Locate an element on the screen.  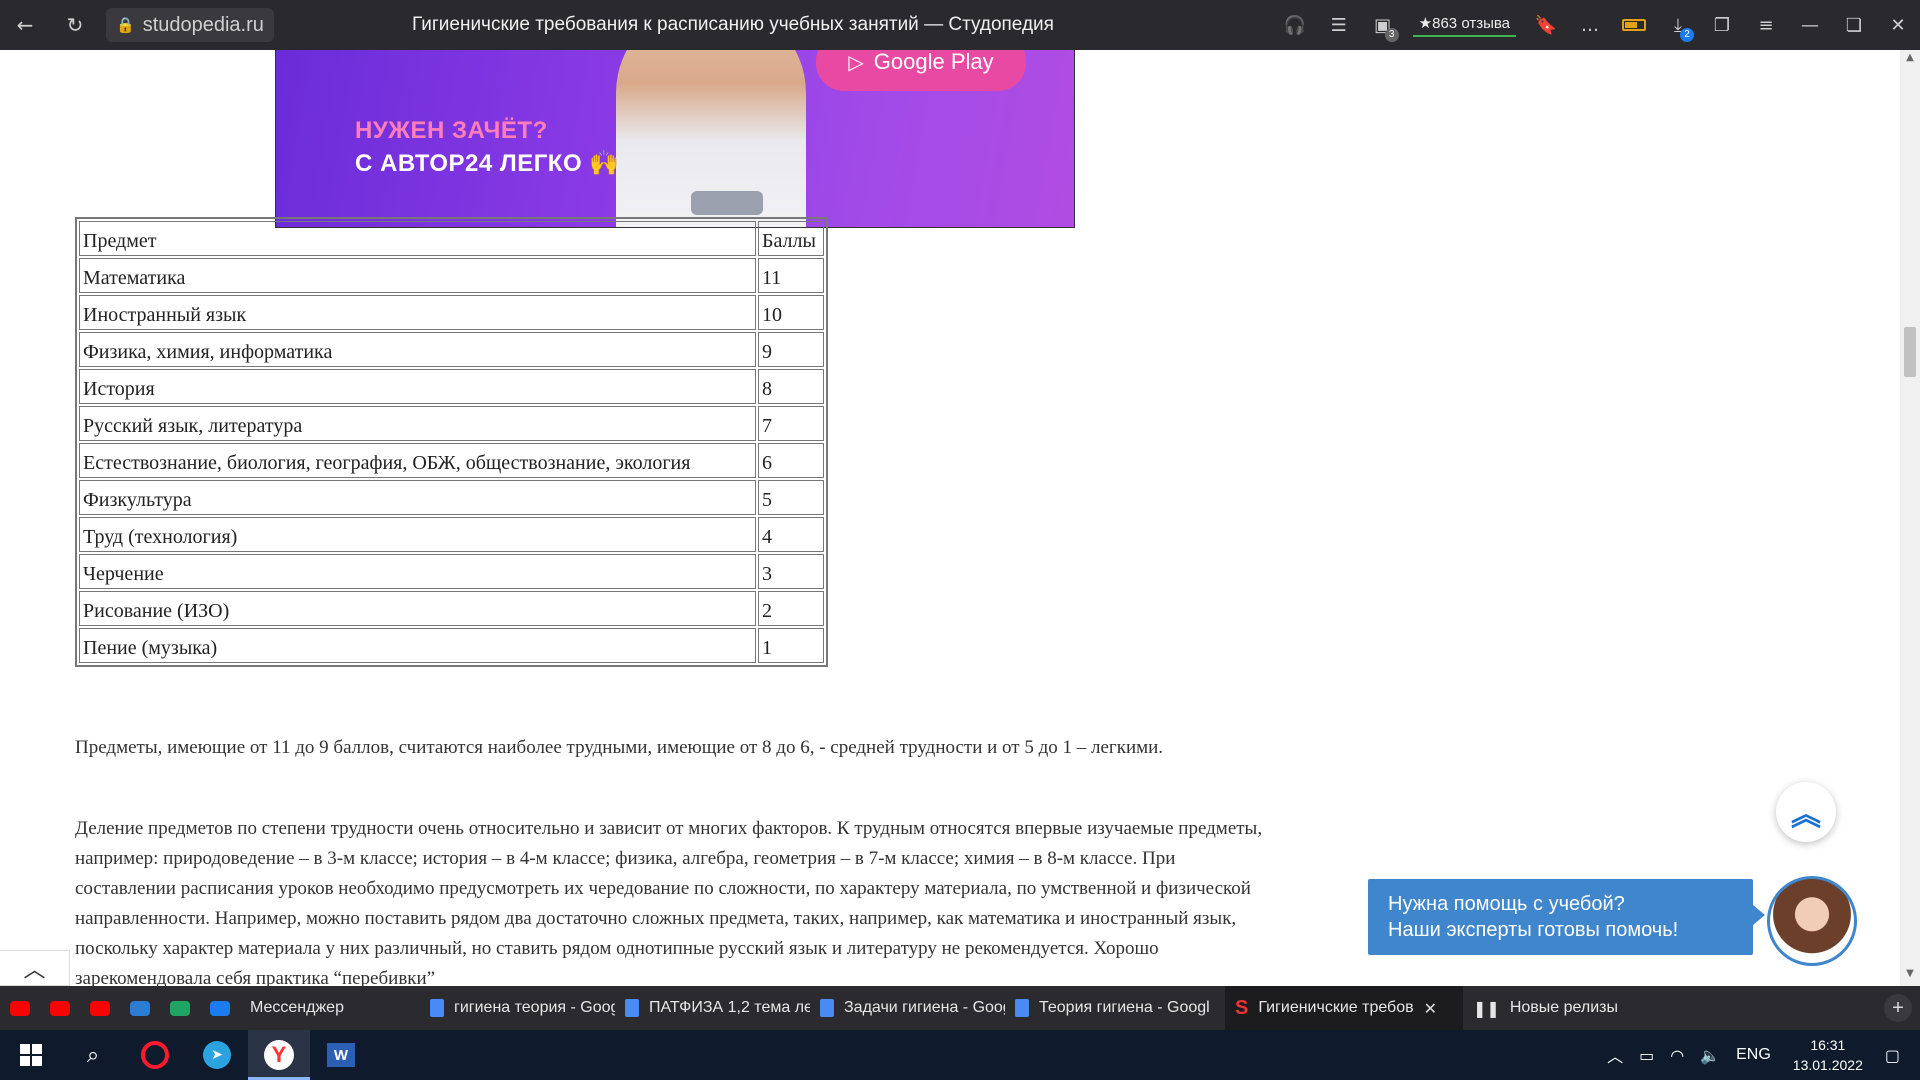
address-bar: 🔒 studopedia.ru is located at coordinates (190, 25).